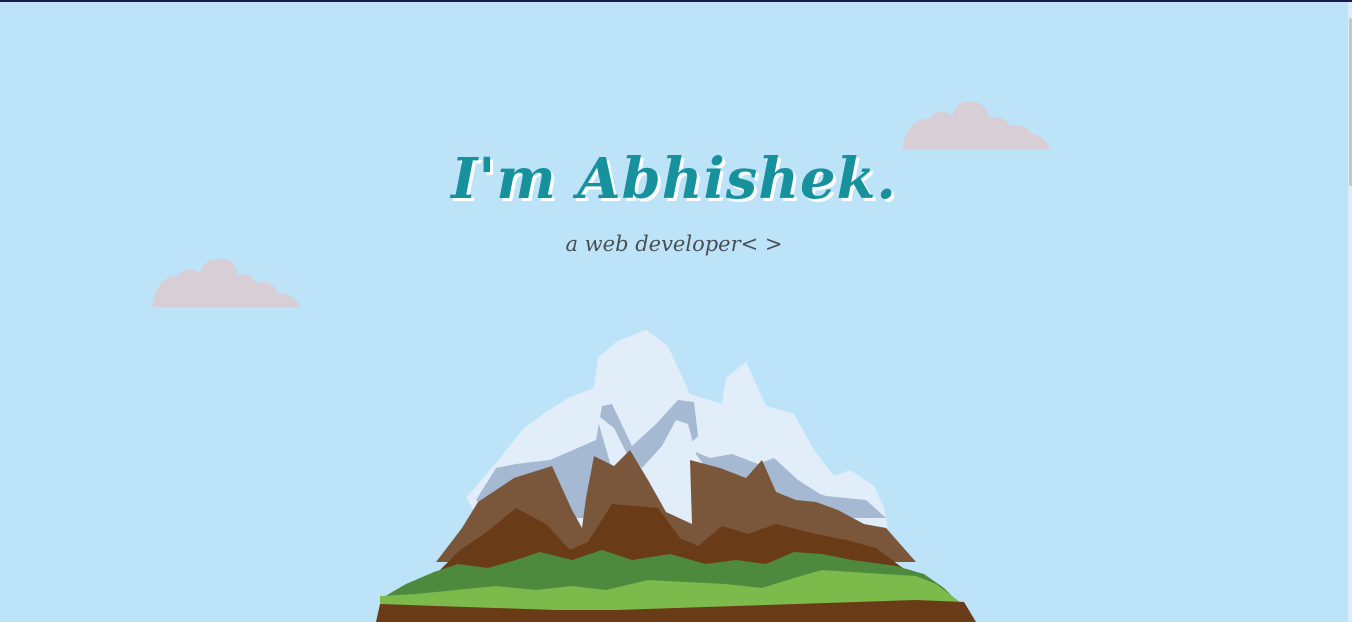 This screenshot has height=622, width=1352. What do you see at coordinates (226, 282) in the screenshot?
I see `cloud-left-icon` at bounding box center [226, 282].